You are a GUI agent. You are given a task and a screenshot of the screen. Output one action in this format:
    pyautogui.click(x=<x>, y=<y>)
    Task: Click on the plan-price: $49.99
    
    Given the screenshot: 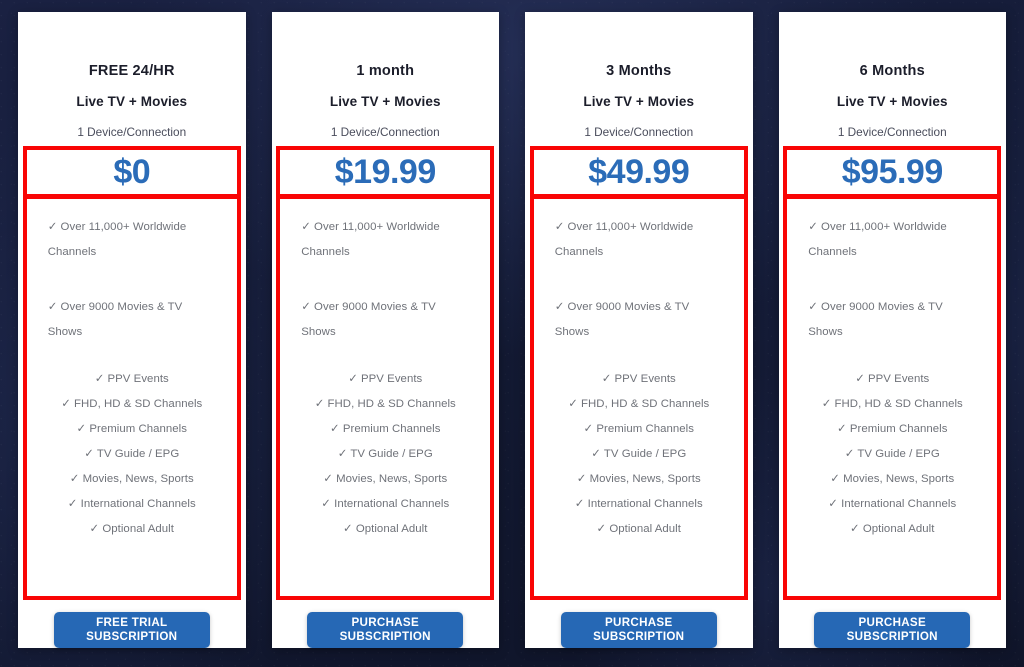 What is the action you would take?
    pyautogui.click(x=639, y=172)
    